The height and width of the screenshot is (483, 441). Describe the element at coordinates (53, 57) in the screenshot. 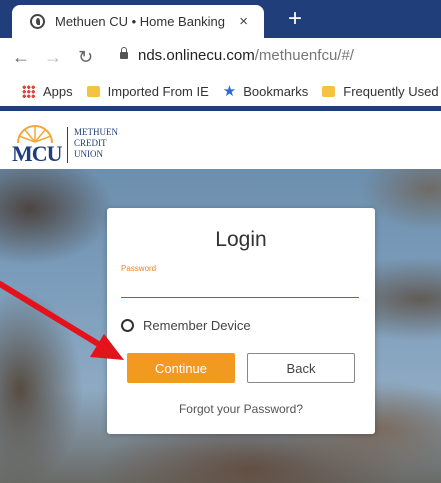

I see `forward-arrow-icon: →` at that location.